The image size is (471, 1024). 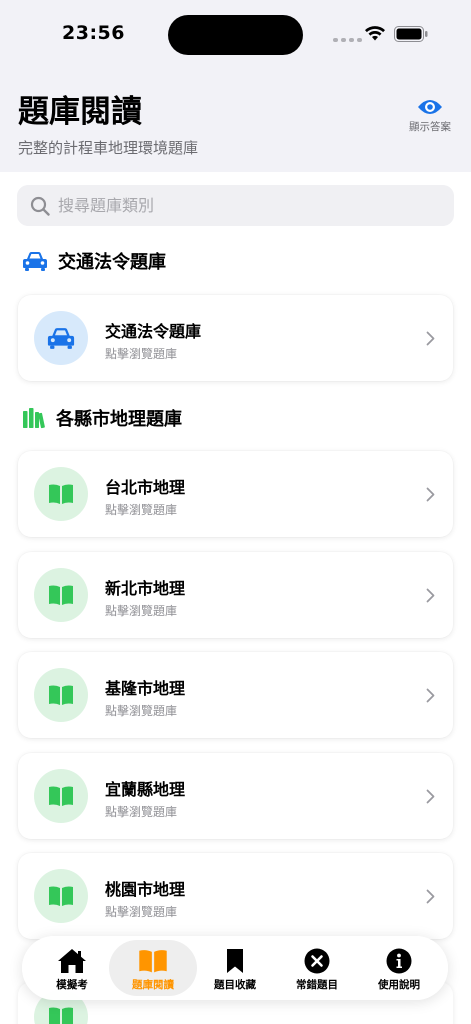 I want to click on dynamic-island, so click(x=235, y=35).